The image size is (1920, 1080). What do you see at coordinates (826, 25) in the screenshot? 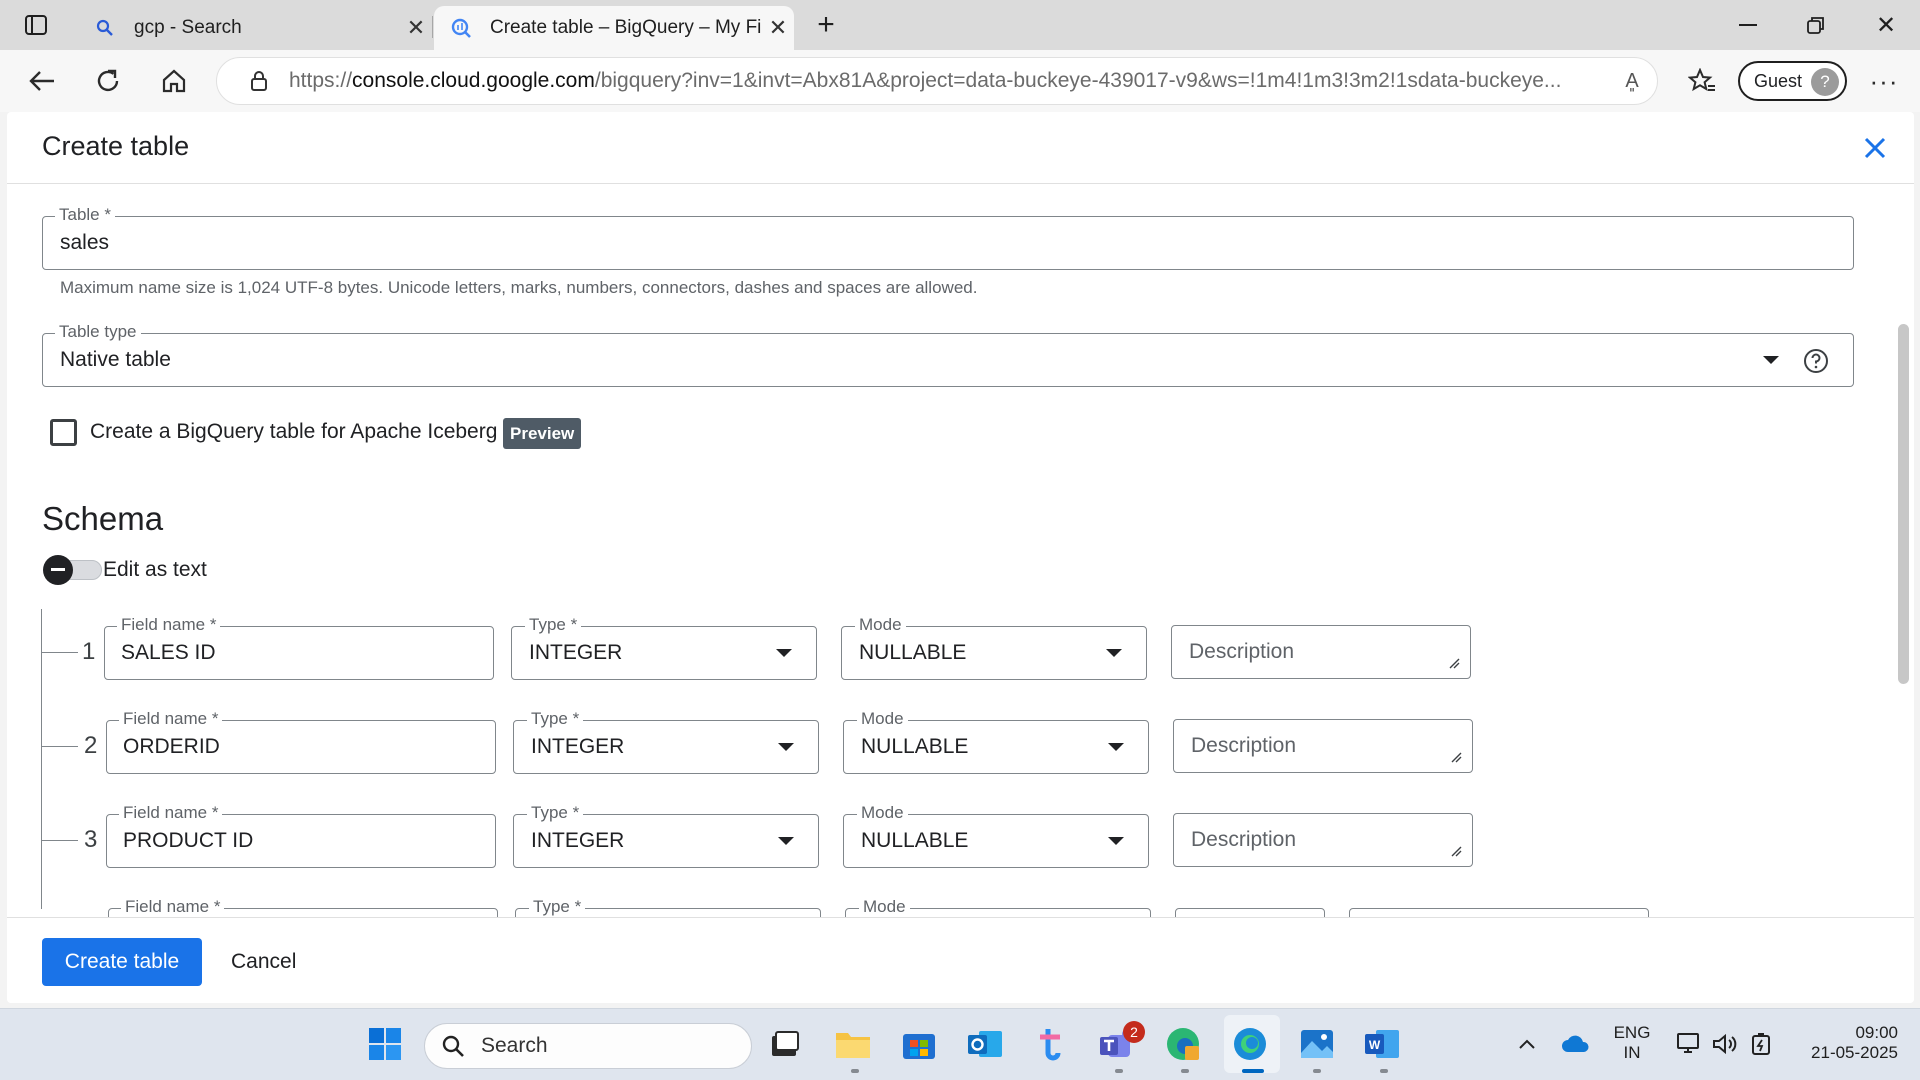
I see `new-tab-icon: +` at bounding box center [826, 25].